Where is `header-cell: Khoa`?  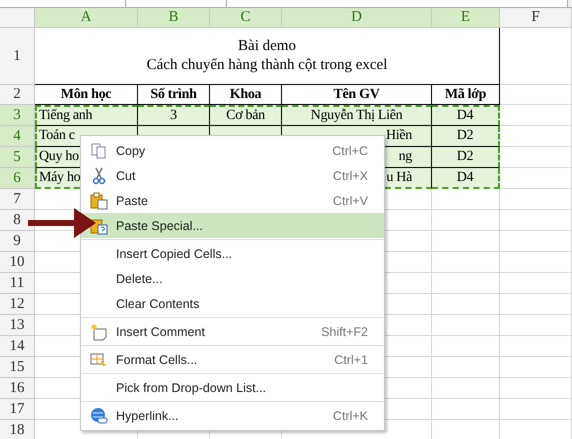 header-cell: Khoa is located at coordinates (246, 95).